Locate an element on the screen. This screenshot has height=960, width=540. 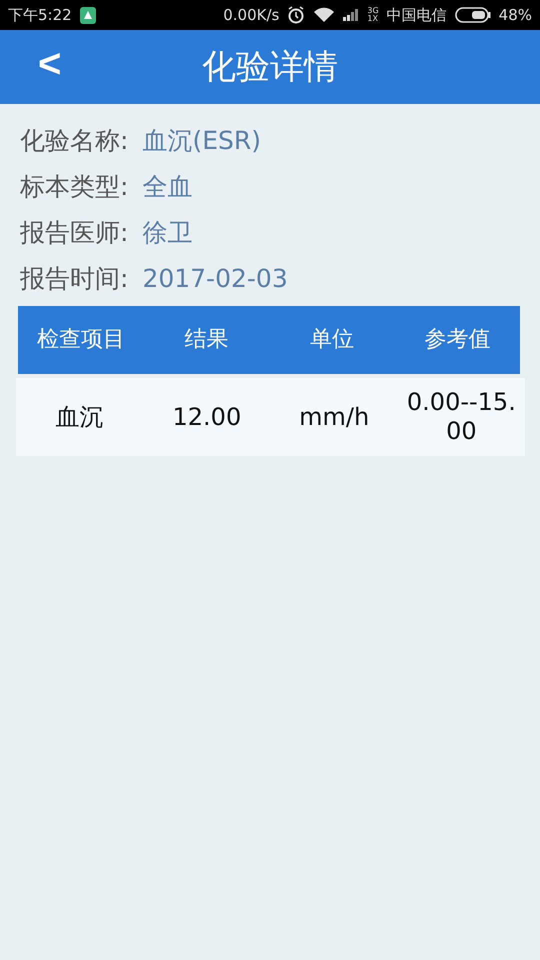
table-cell-text: 12.00 is located at coordinates (207, 417).